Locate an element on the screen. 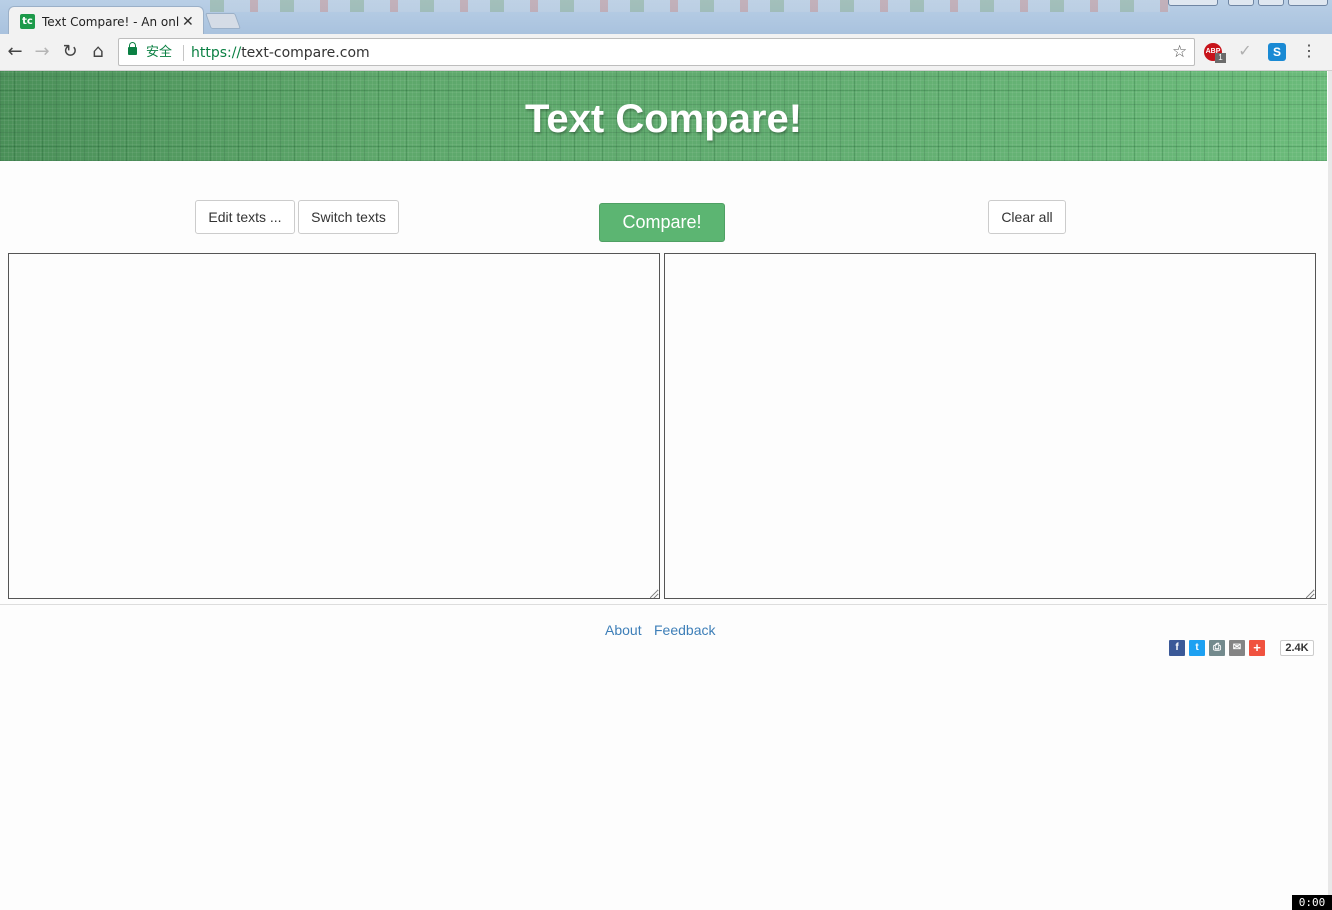  email-share-icon: ✉ is located at coordinates (1237, 648).